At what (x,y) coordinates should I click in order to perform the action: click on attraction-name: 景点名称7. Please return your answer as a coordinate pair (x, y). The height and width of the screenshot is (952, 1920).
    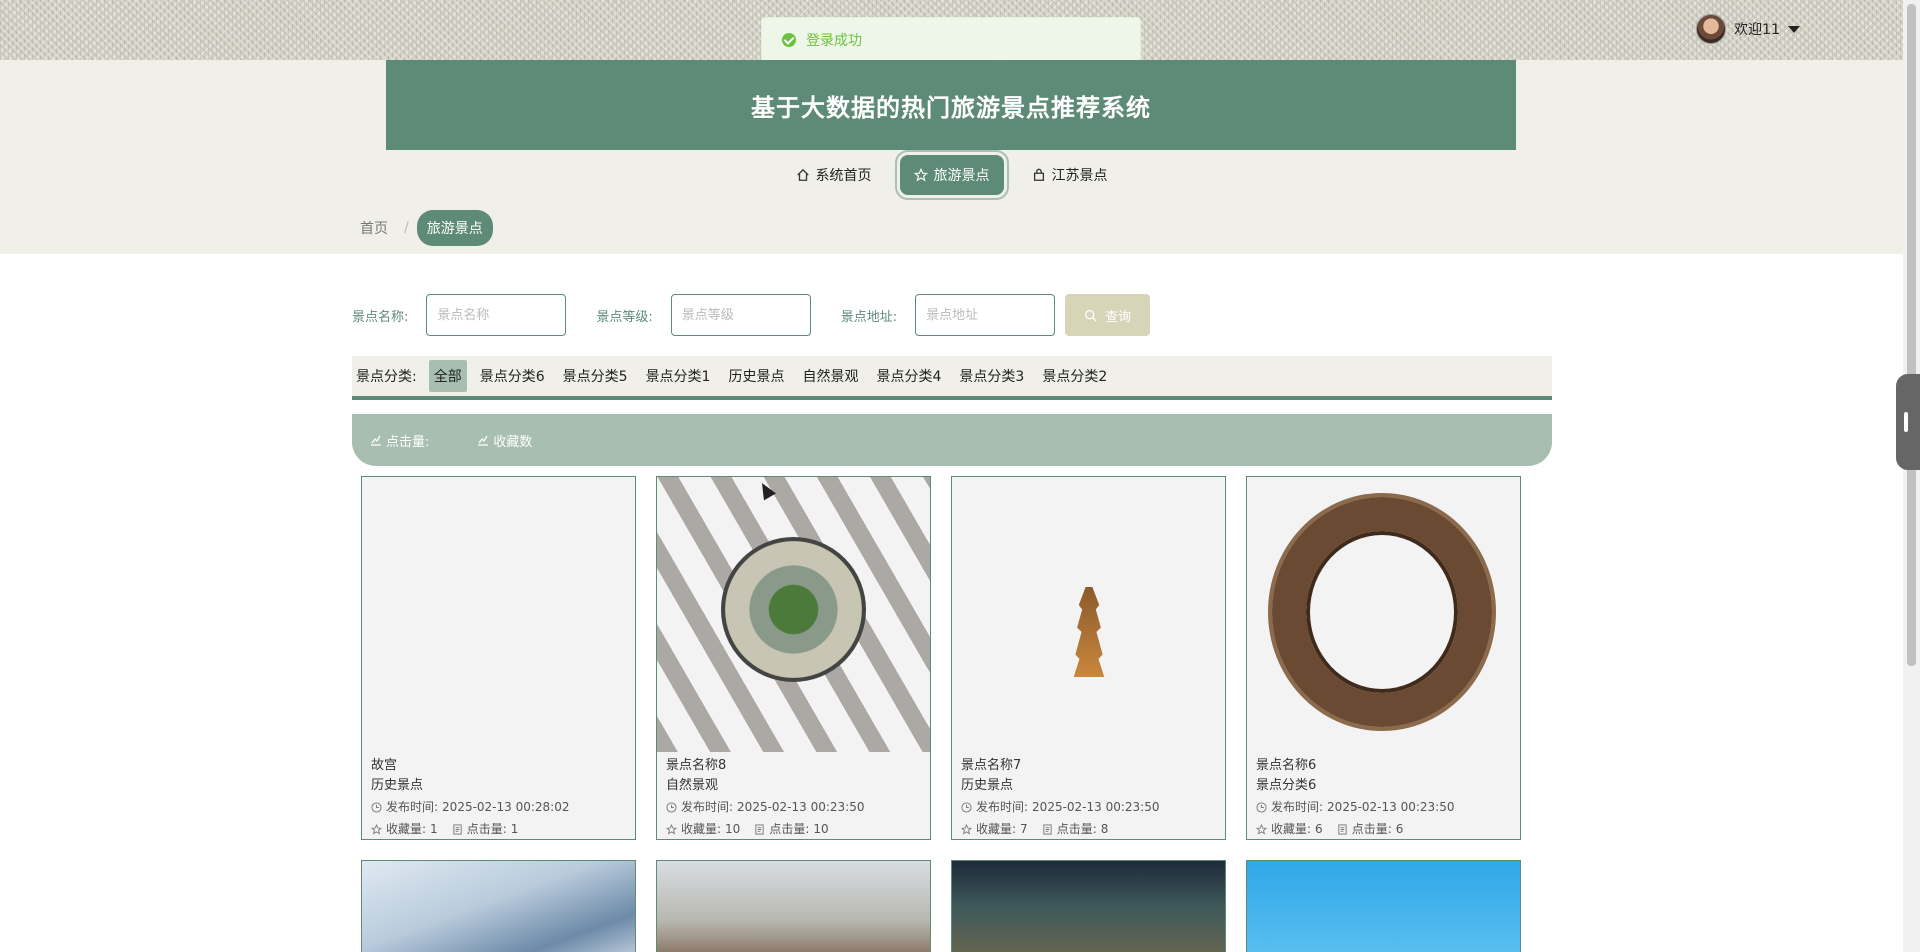
    Looking at the image, I should click on (991, 765).